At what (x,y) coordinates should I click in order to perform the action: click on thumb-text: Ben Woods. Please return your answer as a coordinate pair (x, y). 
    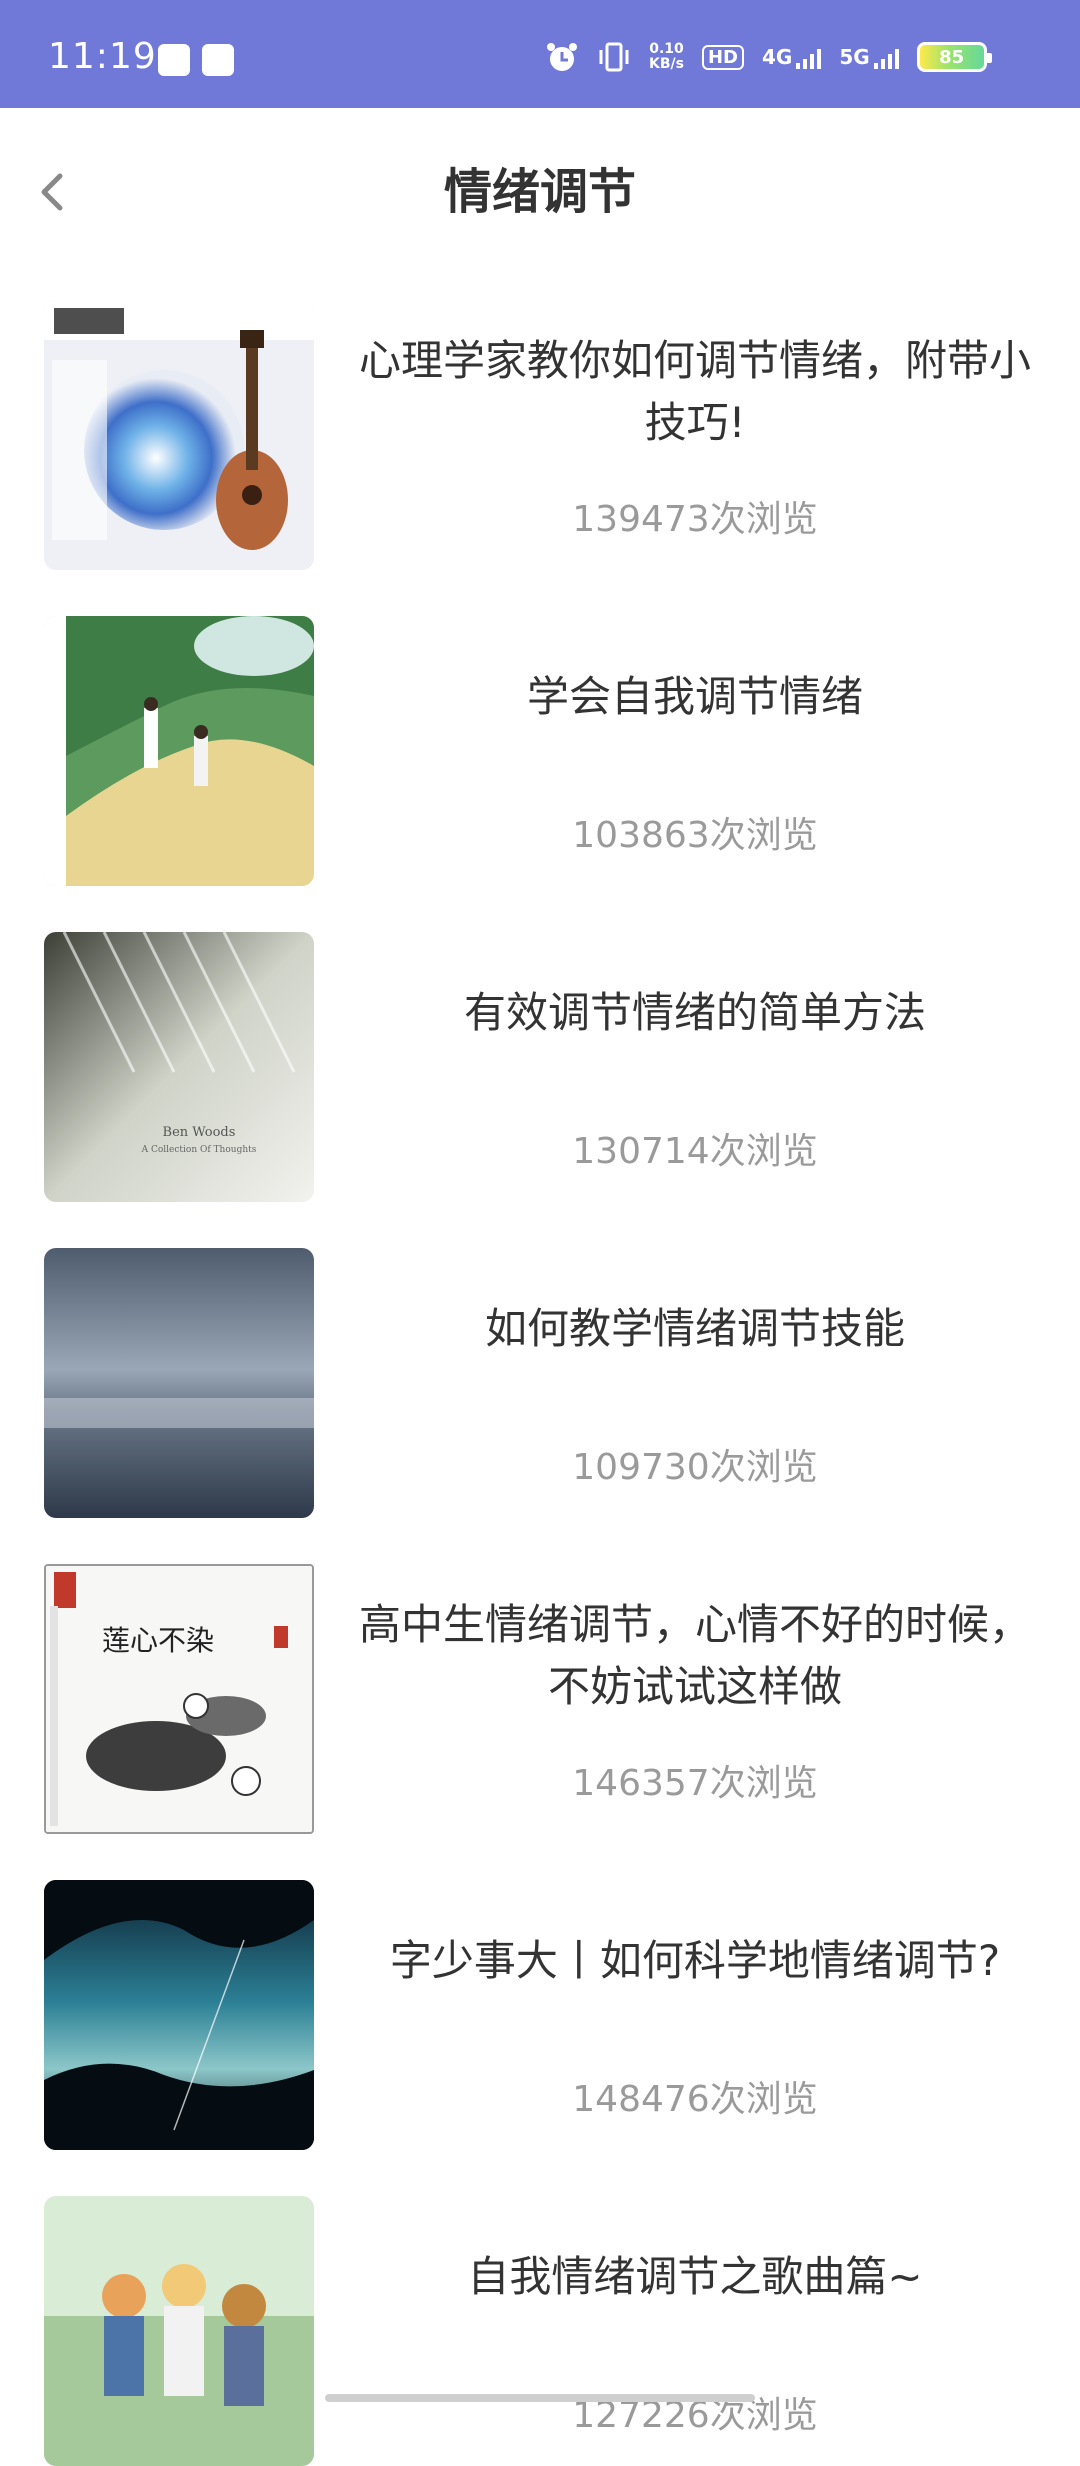
    Looking at the image, I should click on (199, 1132).